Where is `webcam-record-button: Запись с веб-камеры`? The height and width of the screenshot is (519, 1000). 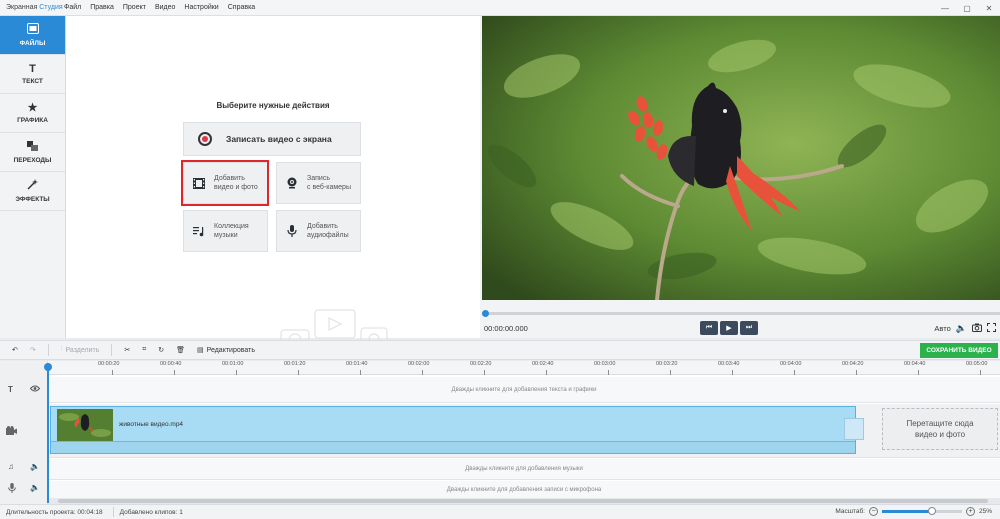
webcam-record-button: Запись с веб-камеры is located at coordinates (318, 183).